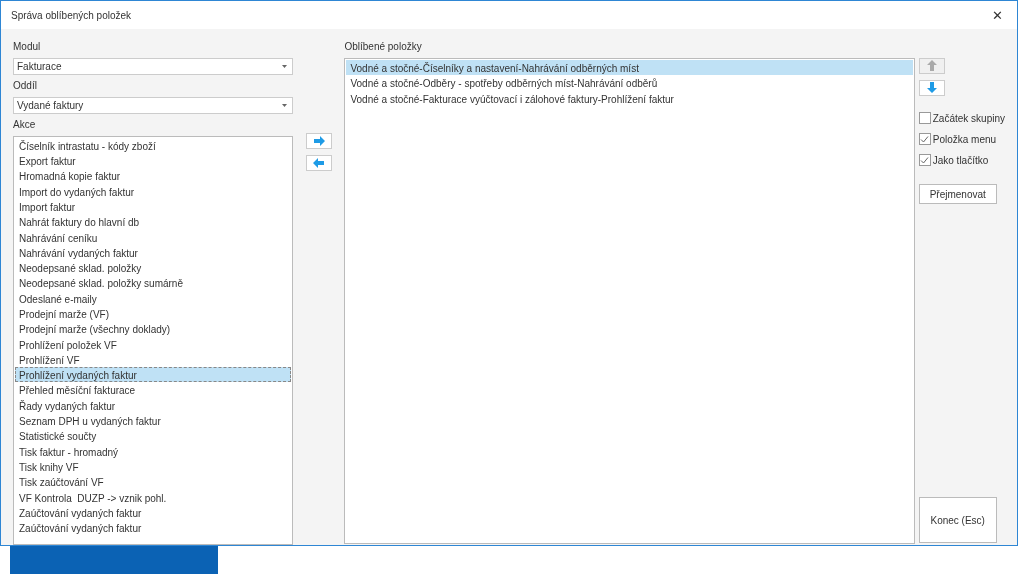 The image size is (1024, 574). What do you see at coordinates (153, 314) in the screenshot?
I see `list-item: Prodejní marže (VF)` at bounding box center [153, 314].